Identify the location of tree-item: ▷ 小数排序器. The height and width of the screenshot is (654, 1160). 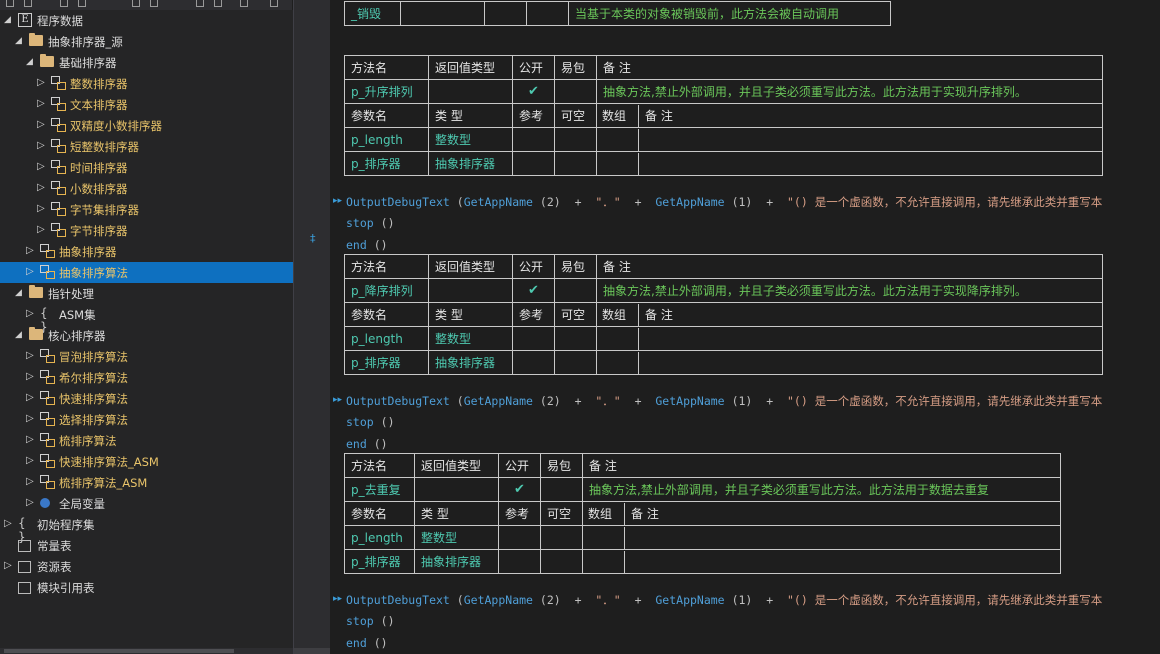
(146, 188).